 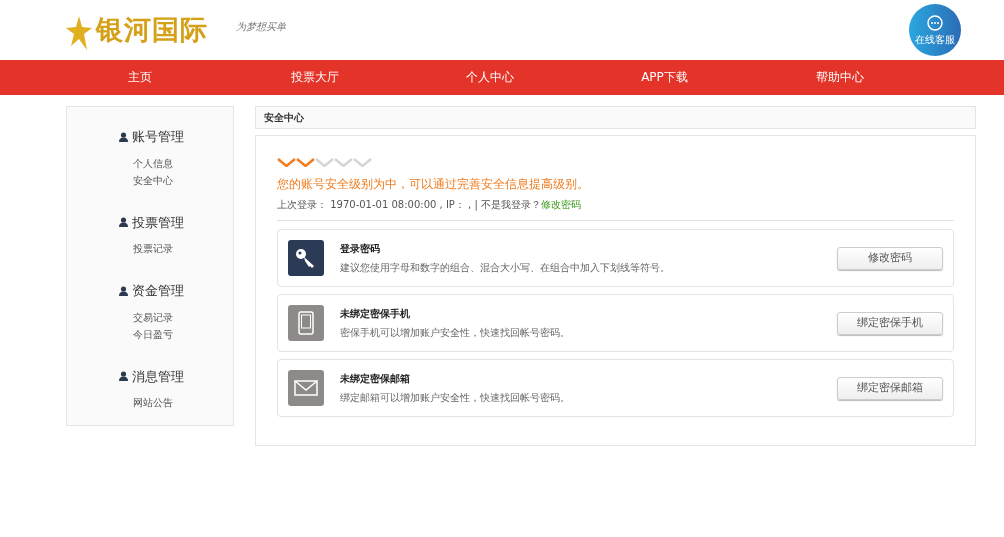 What do you see at coordinates (306, 388) in the screenshot?
I see `envelope-icon` at bounding box center [306, 388].